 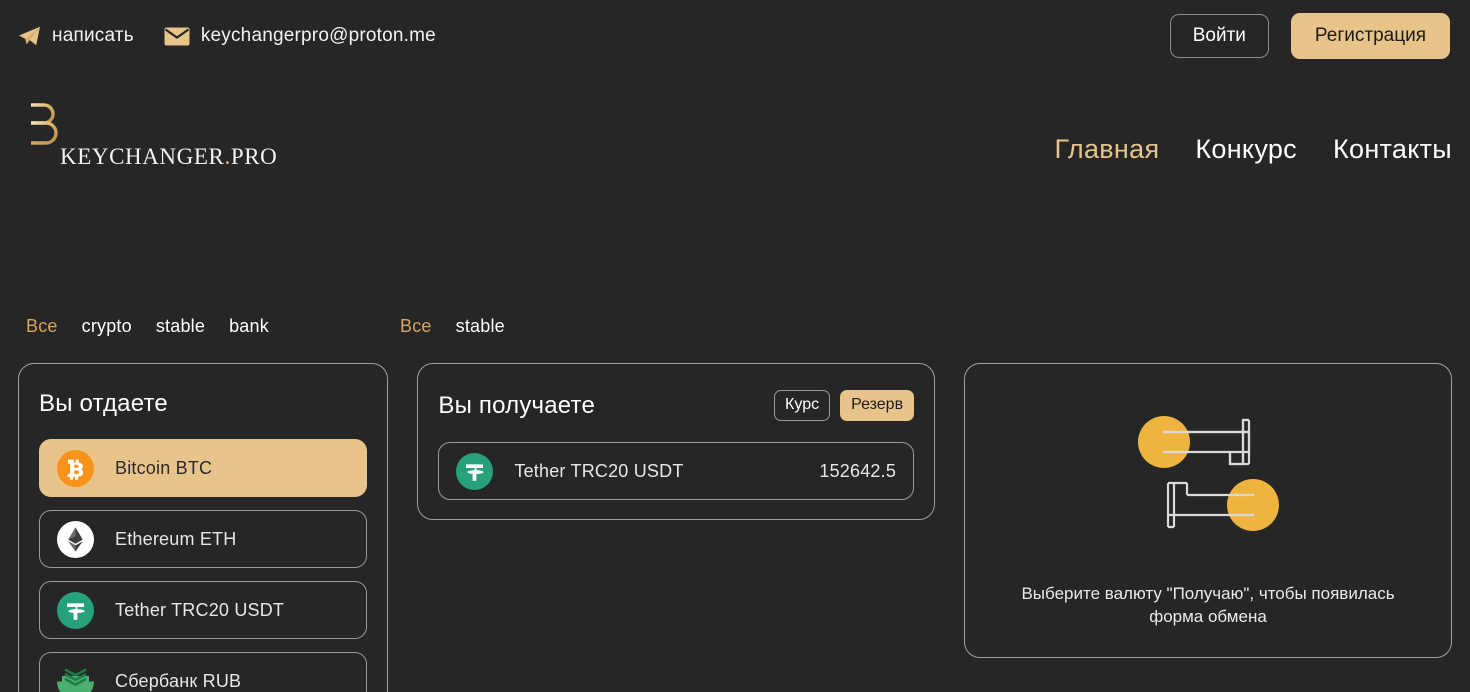 I want to click on get-panel-title: Вы получаете, so click(x=517, y=405).